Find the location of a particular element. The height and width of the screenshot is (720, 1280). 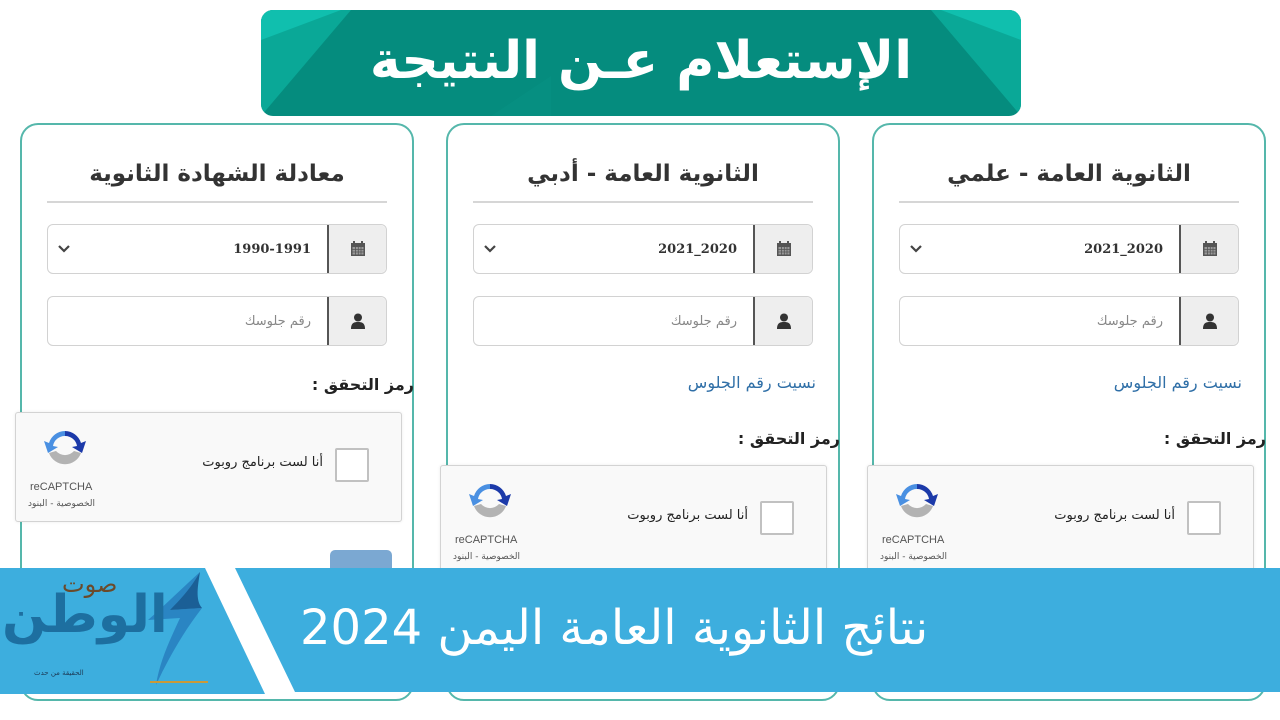

year-select: 1990-1991 is located at coordinates (217, 249).